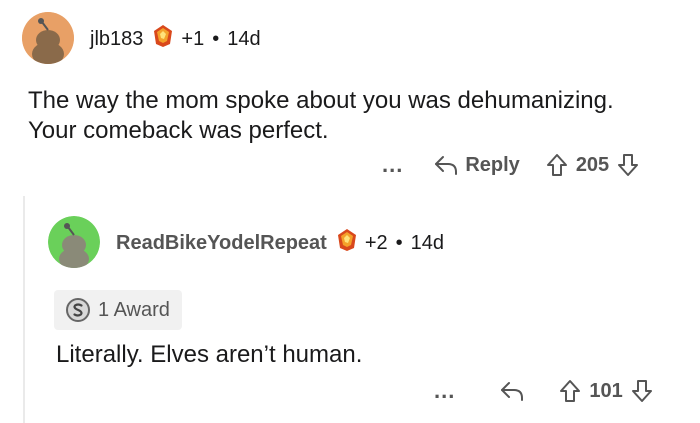  I want to click on reply-button: Reply, so click(476, 165).